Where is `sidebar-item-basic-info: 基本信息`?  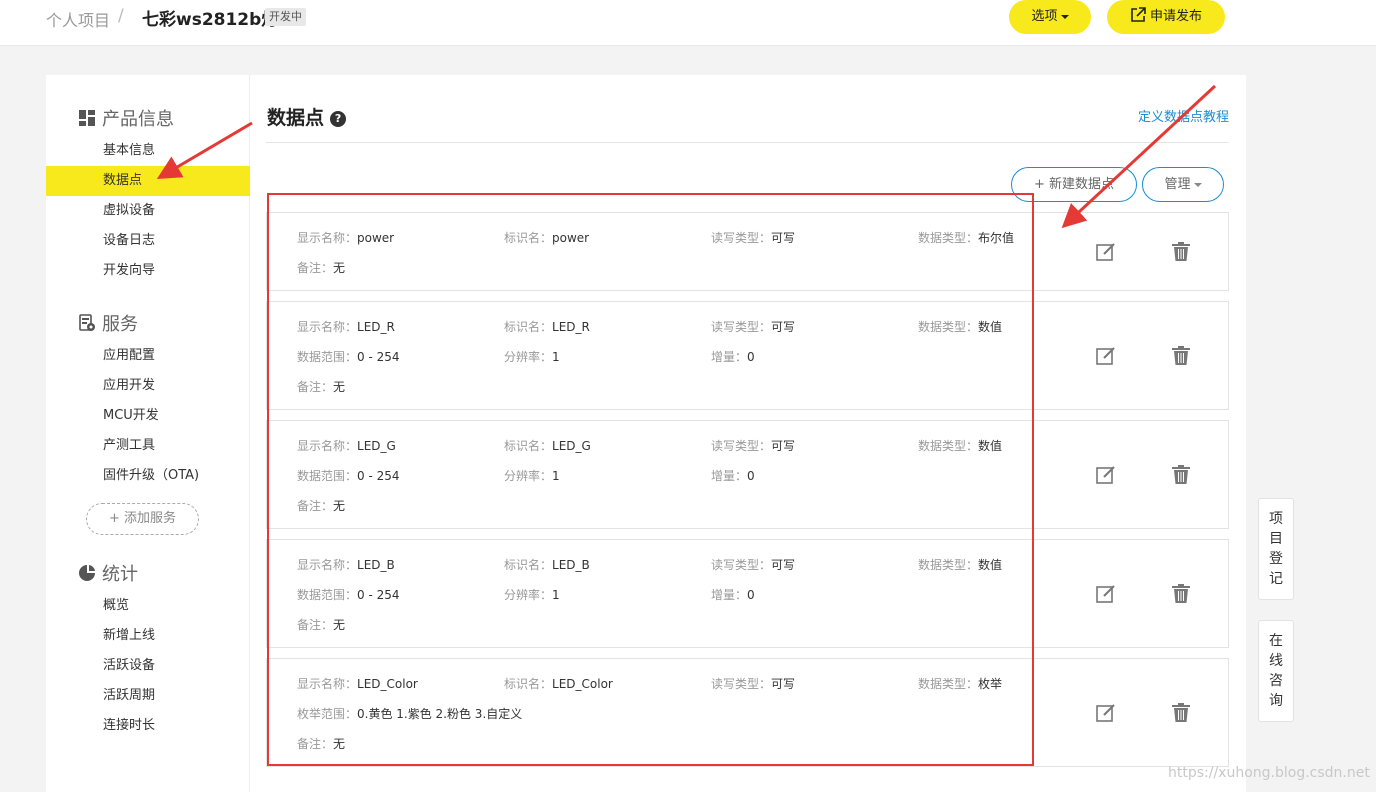
sidebar-item-basic-info: 基本信息 is located at coordinates (148, 151).